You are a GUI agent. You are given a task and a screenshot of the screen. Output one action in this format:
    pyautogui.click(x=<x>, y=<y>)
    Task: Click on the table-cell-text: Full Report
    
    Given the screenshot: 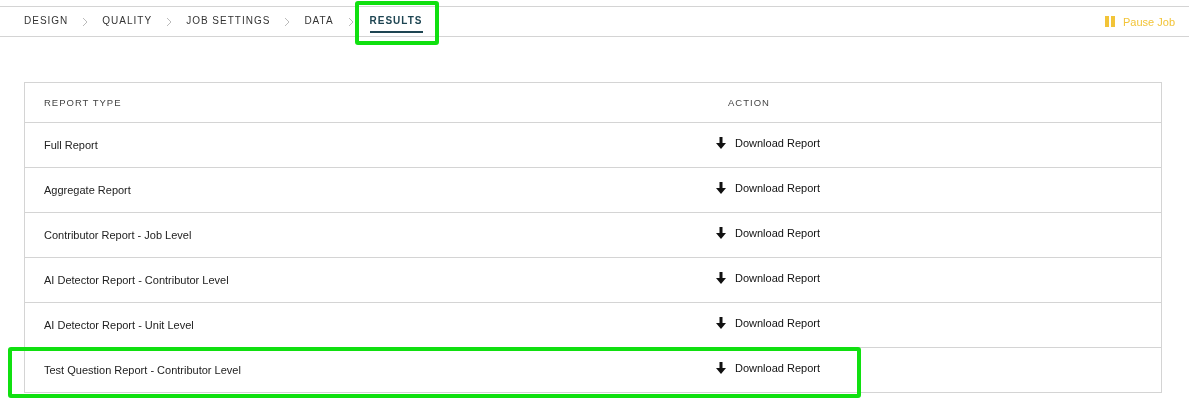 What is the action you would take?
    pyautogui.click(x=71, y=145)
    